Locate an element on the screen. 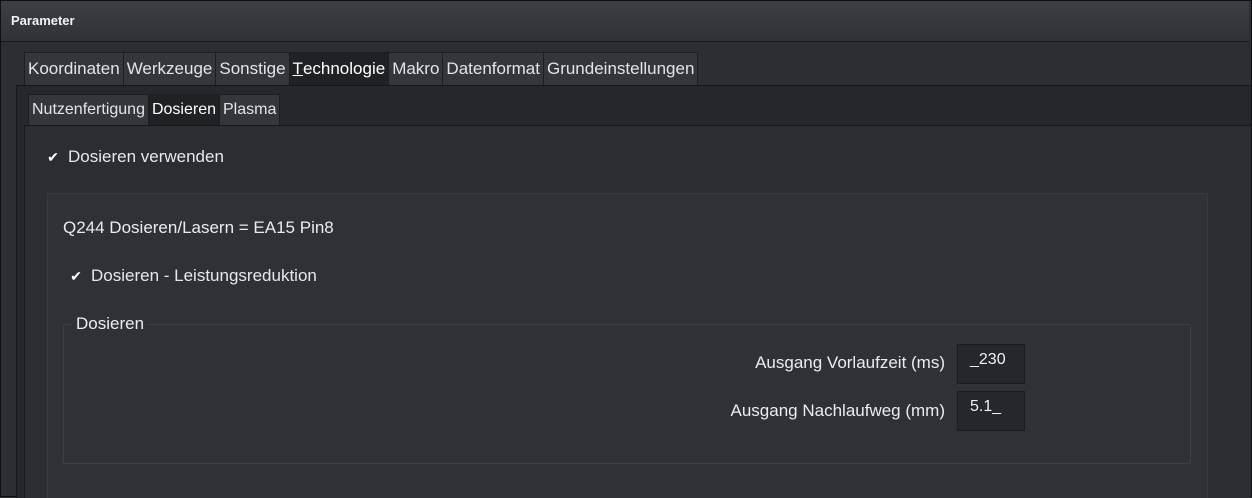  leistungsreduktion-checkbox: ✔ Dosieren - Leistungsreduktion is located at coordinates (192, 276).